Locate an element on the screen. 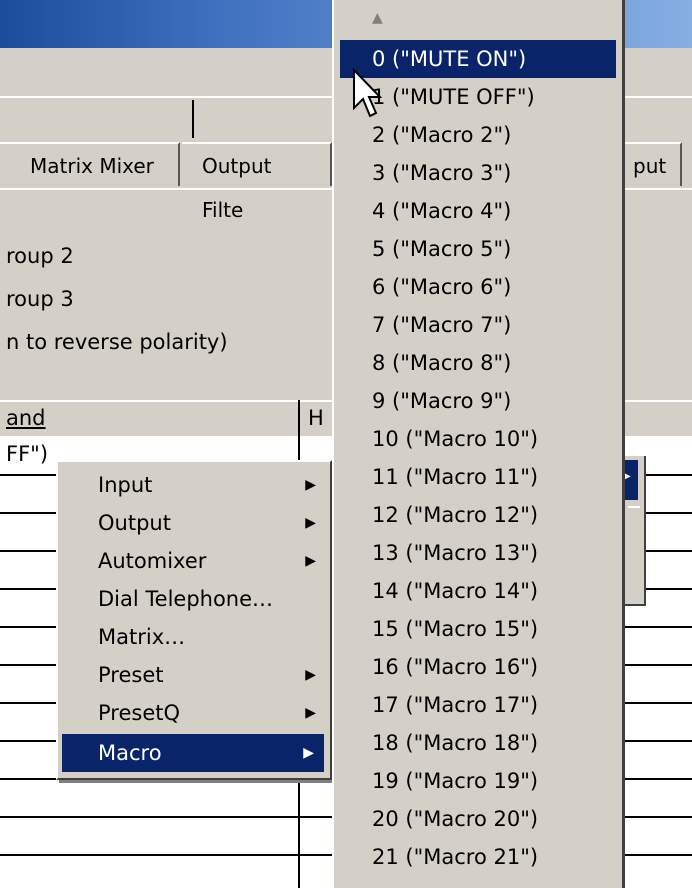  dropdown-option-label: 12 ("Macro 12") is located at coordinates (455, 515).